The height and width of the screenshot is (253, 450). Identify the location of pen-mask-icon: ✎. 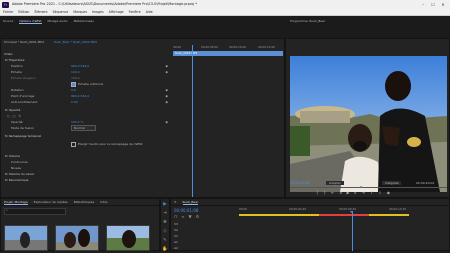
(19, 116).